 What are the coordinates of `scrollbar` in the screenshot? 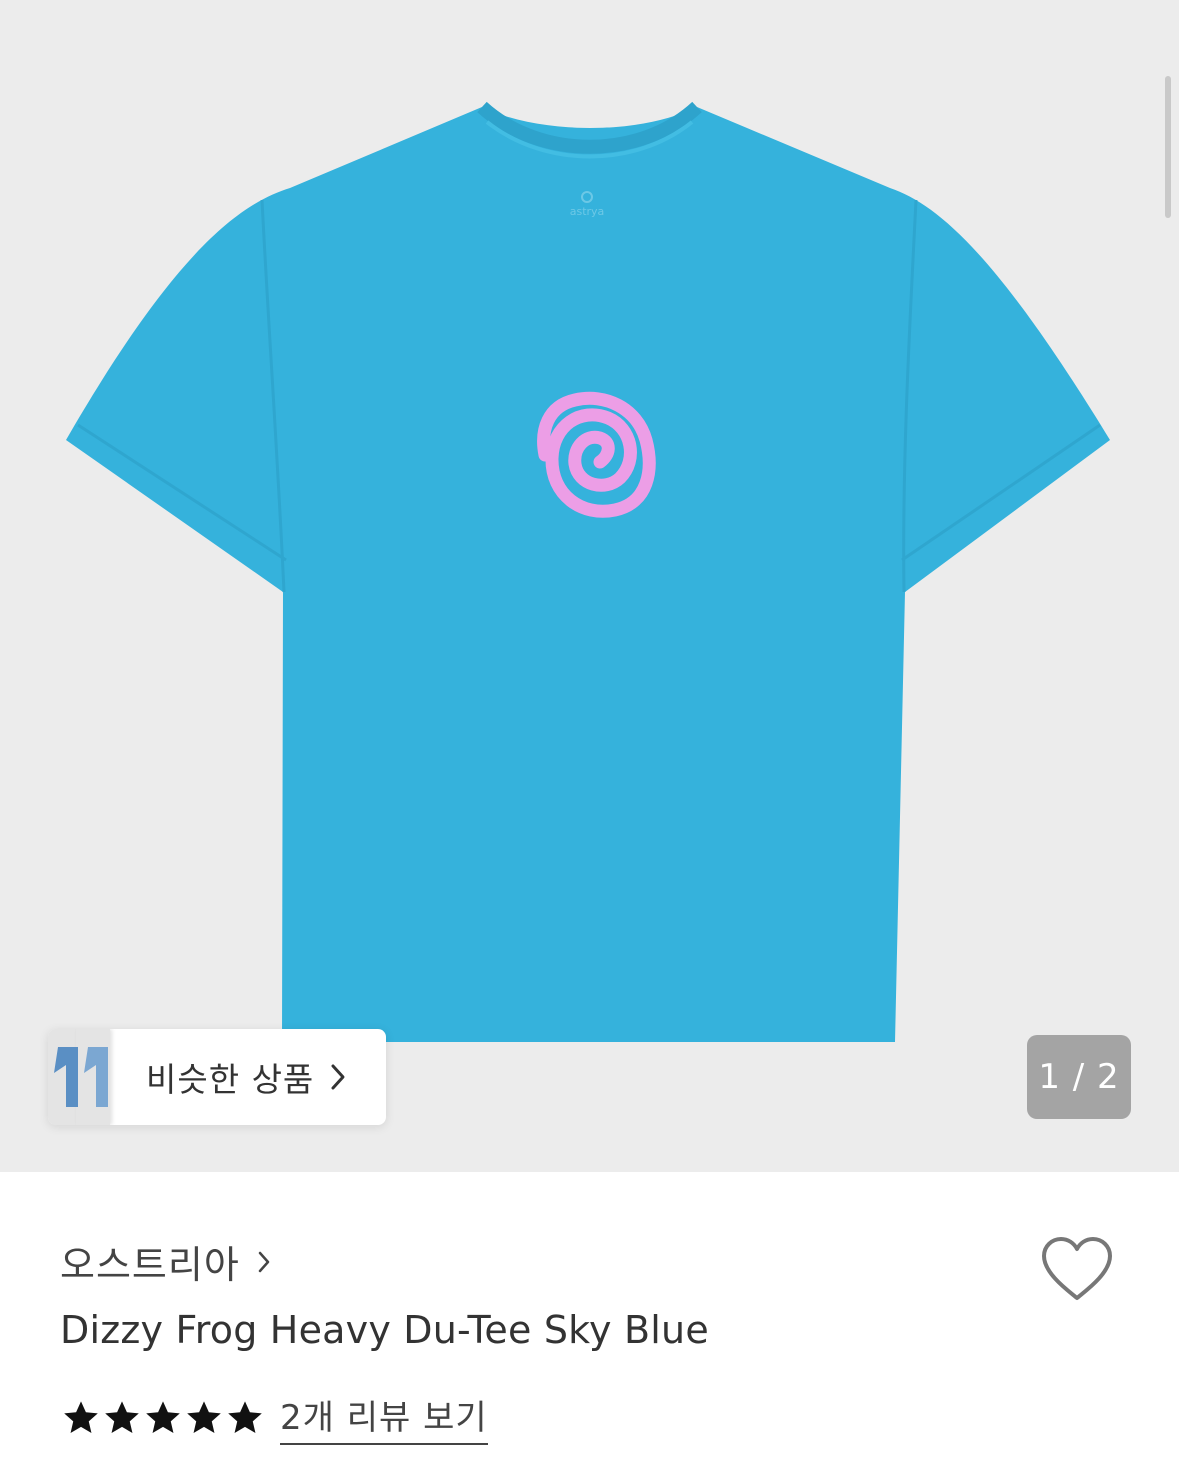 It's located at (1168, 147).